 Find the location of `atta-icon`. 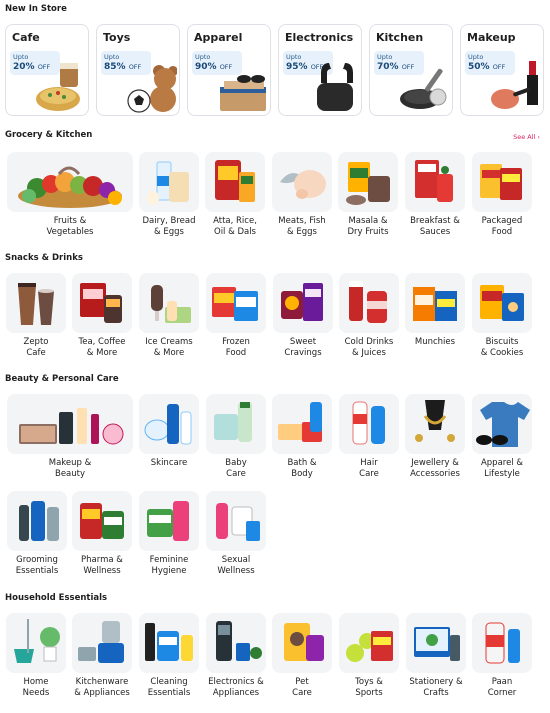

atta-icon is located at coordinates (235, 181).